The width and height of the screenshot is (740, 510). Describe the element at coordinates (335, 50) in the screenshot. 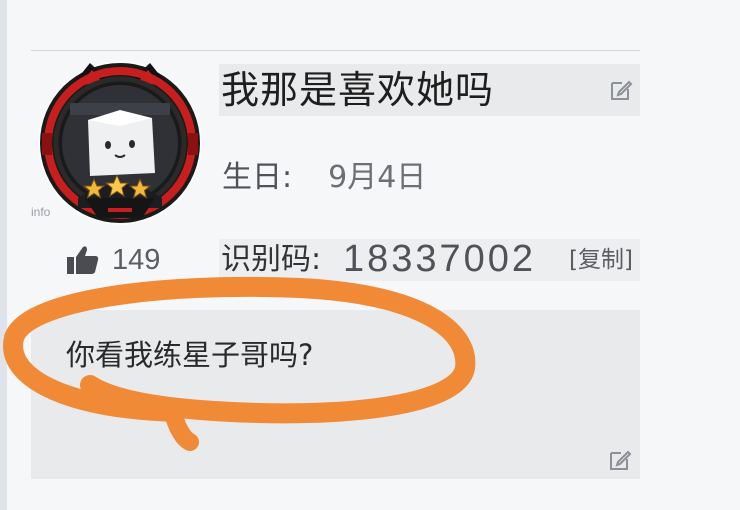

I see `top-divider` at that location.